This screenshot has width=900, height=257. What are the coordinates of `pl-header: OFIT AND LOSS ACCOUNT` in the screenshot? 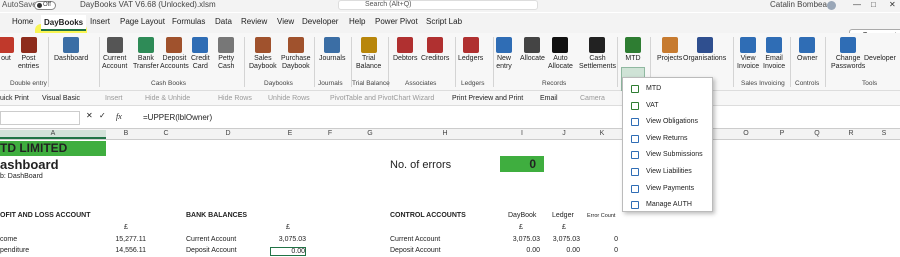 It's located at (45, 215).